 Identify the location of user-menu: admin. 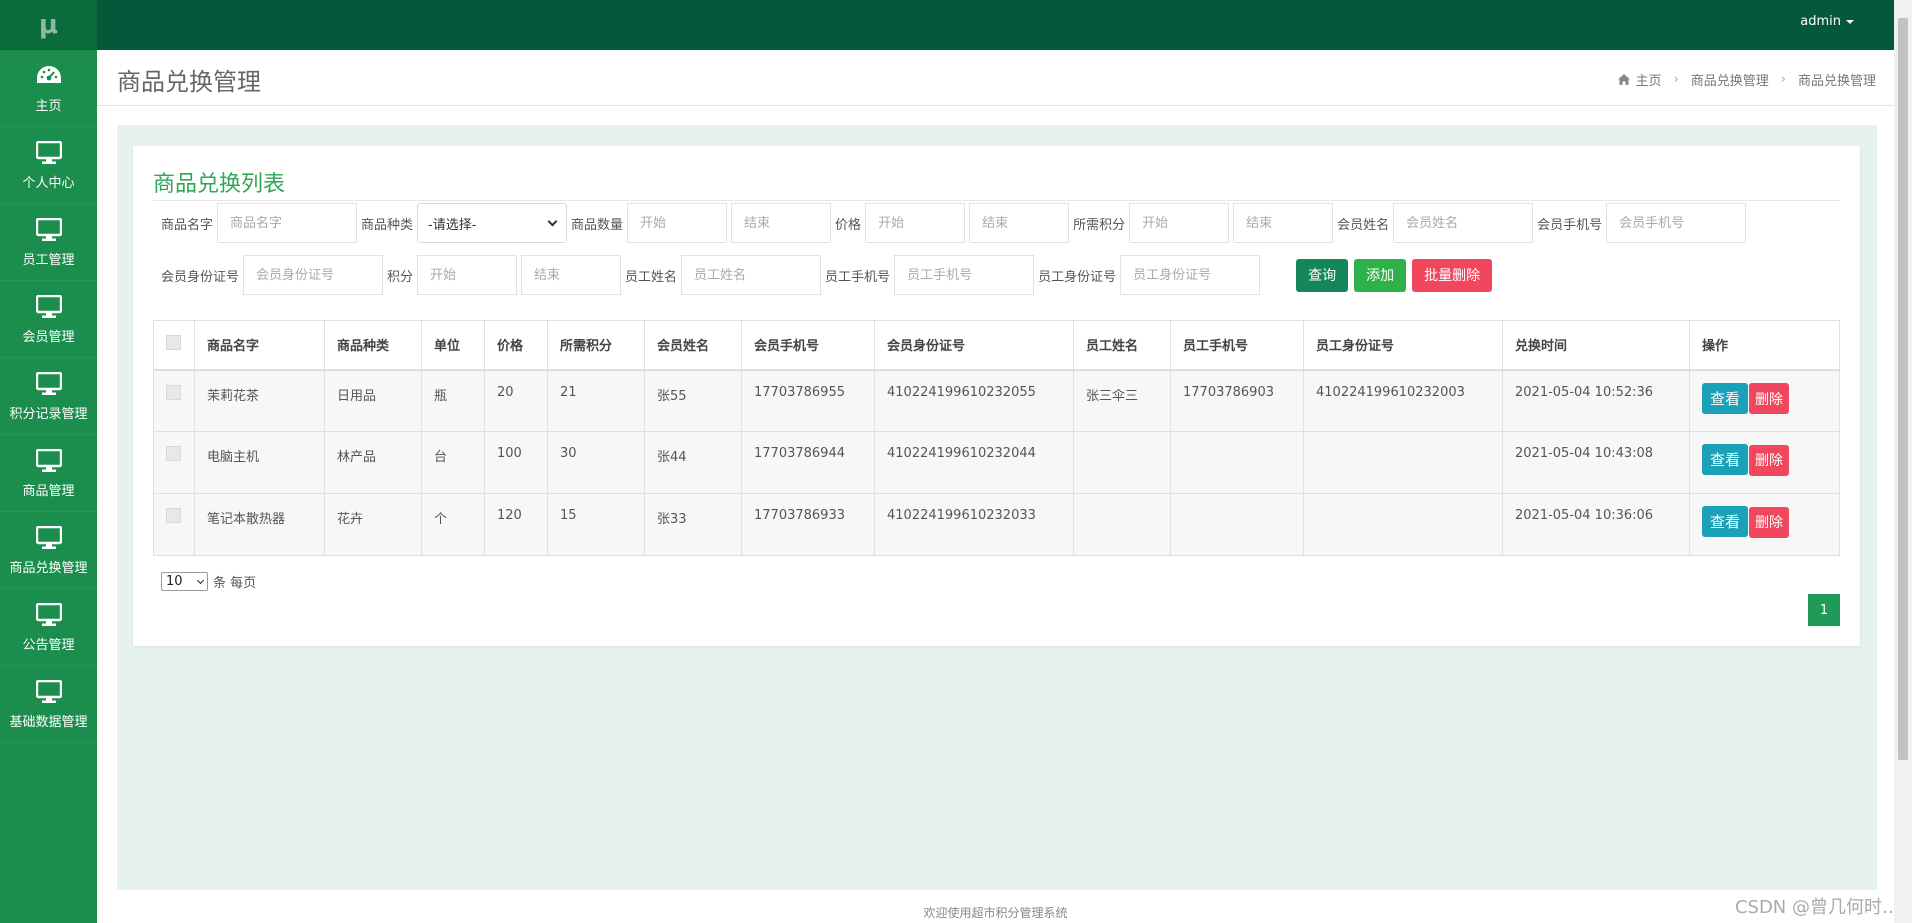
(1827, 21).